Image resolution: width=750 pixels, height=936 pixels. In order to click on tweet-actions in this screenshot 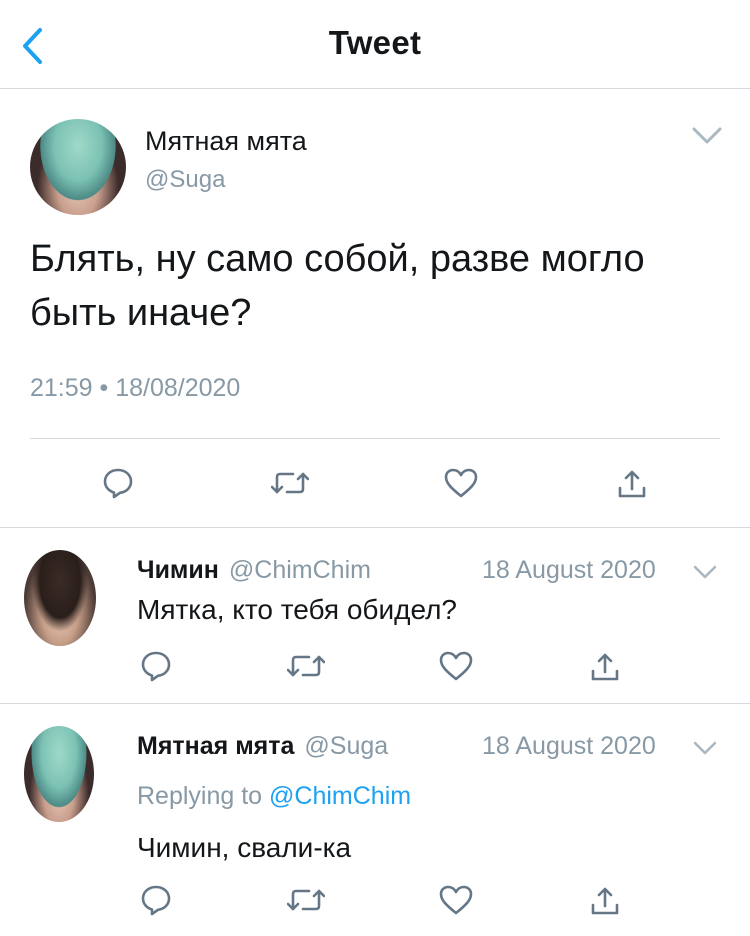, I will do `click(375, 485)`.